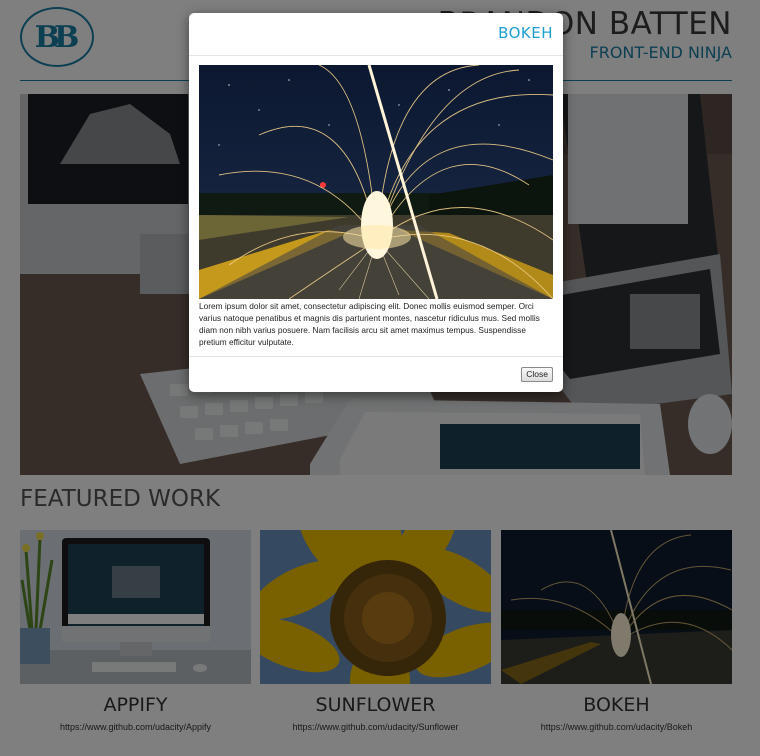  What do you see at coordinates (376, 55) in the screenshot?
I see `modal-header-divider` at bounding box center [376, 55].